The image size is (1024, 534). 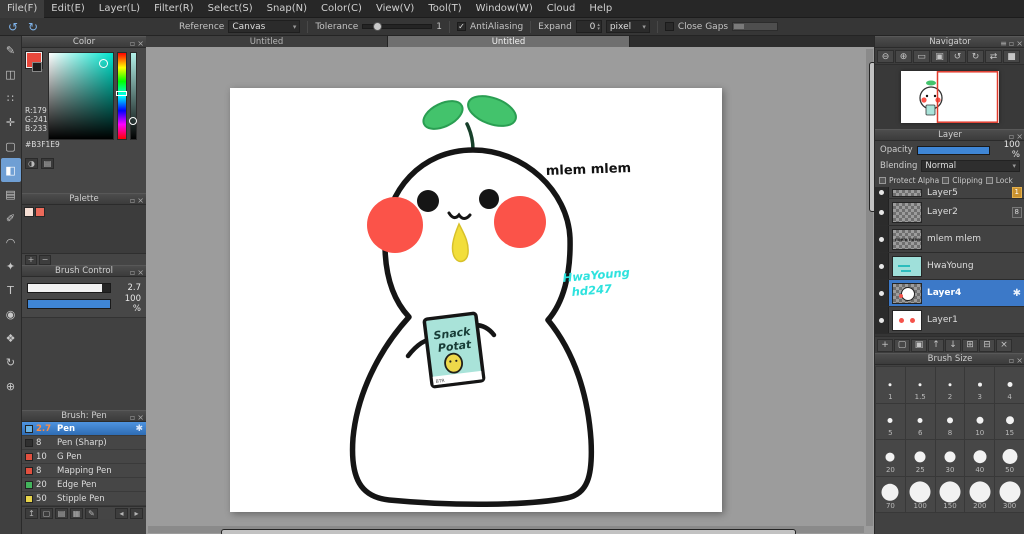 I want to click on expand-input: 0 ▴ ▾, so click(x=588, y=26).